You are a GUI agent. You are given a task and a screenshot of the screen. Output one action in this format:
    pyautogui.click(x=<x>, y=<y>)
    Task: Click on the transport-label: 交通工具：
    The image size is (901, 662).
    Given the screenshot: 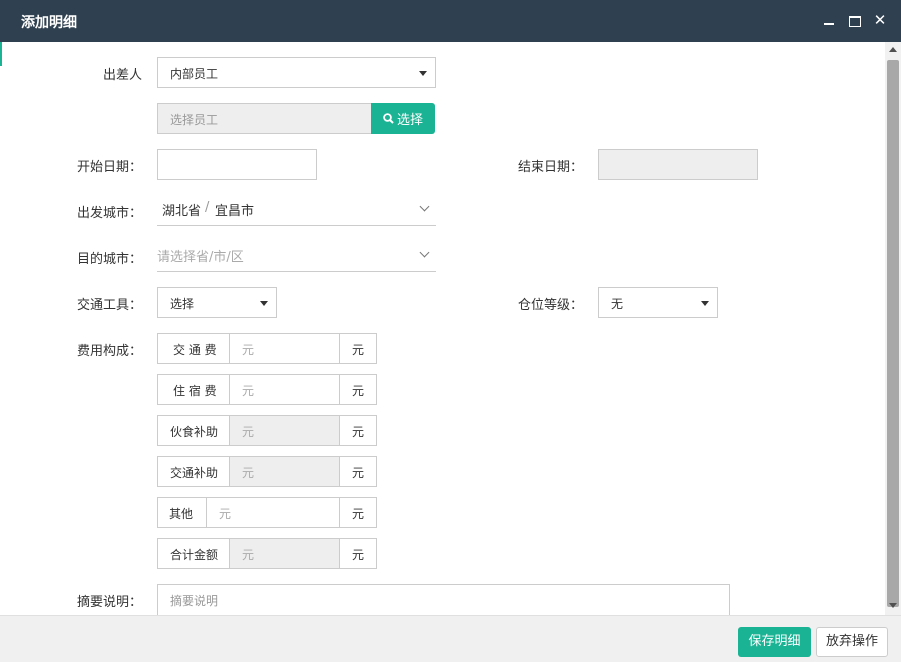 What is the action you would take?
    pyautogui.click(x=110, y=305)
    